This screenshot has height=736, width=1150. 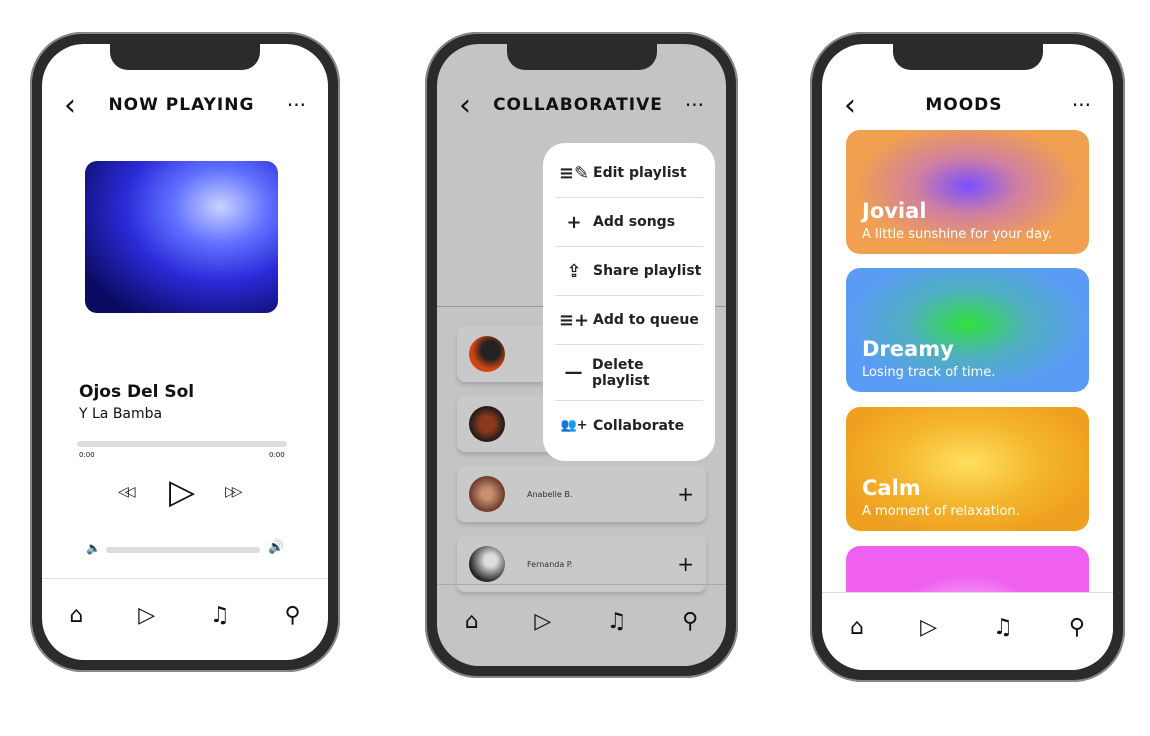 I want to click on user-row: Anabelle B. +, so click(x=581, y=494).